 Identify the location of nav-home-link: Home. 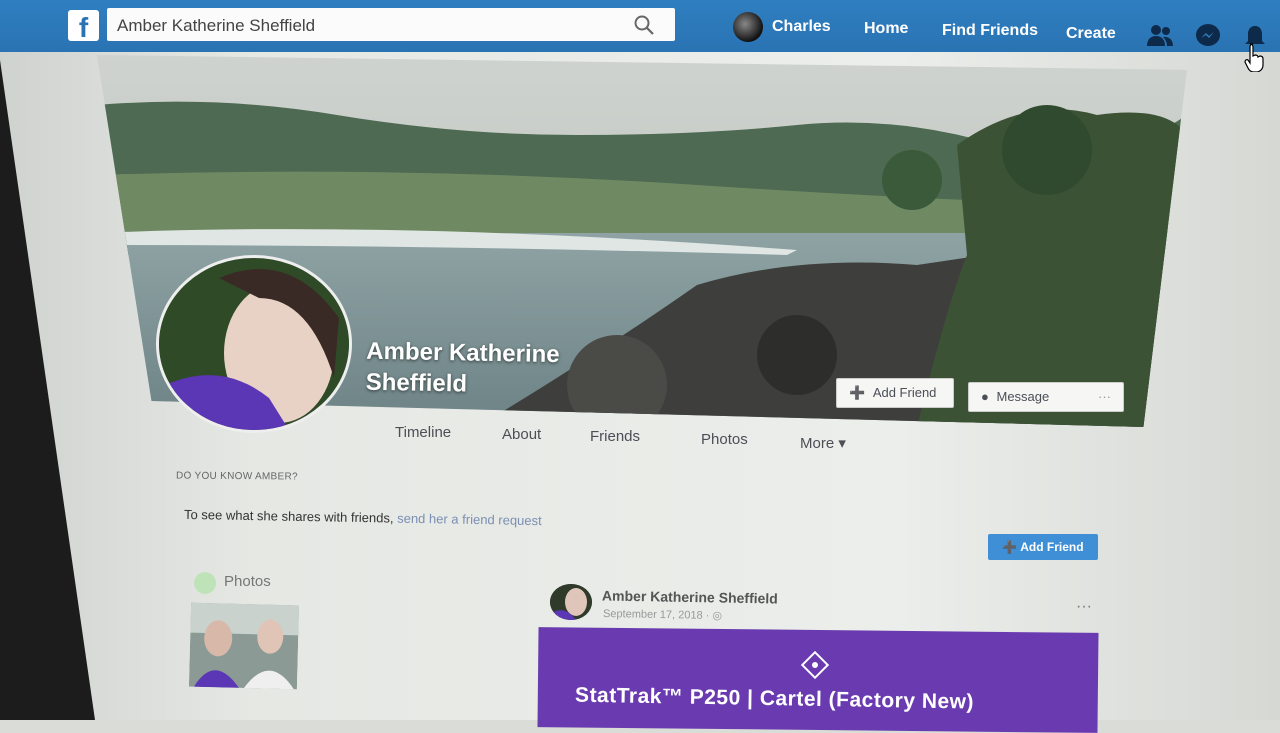
(886, 29).